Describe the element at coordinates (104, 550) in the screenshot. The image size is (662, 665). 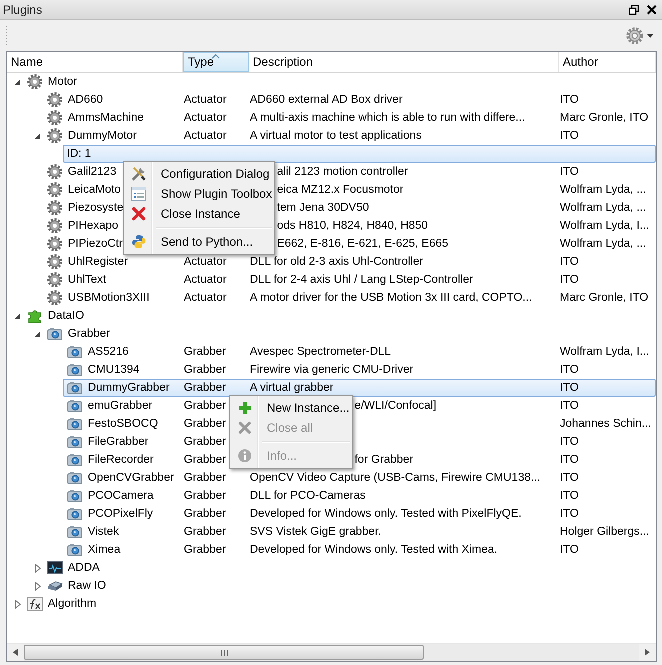
I see `plugin-name: Ximea` at that location.